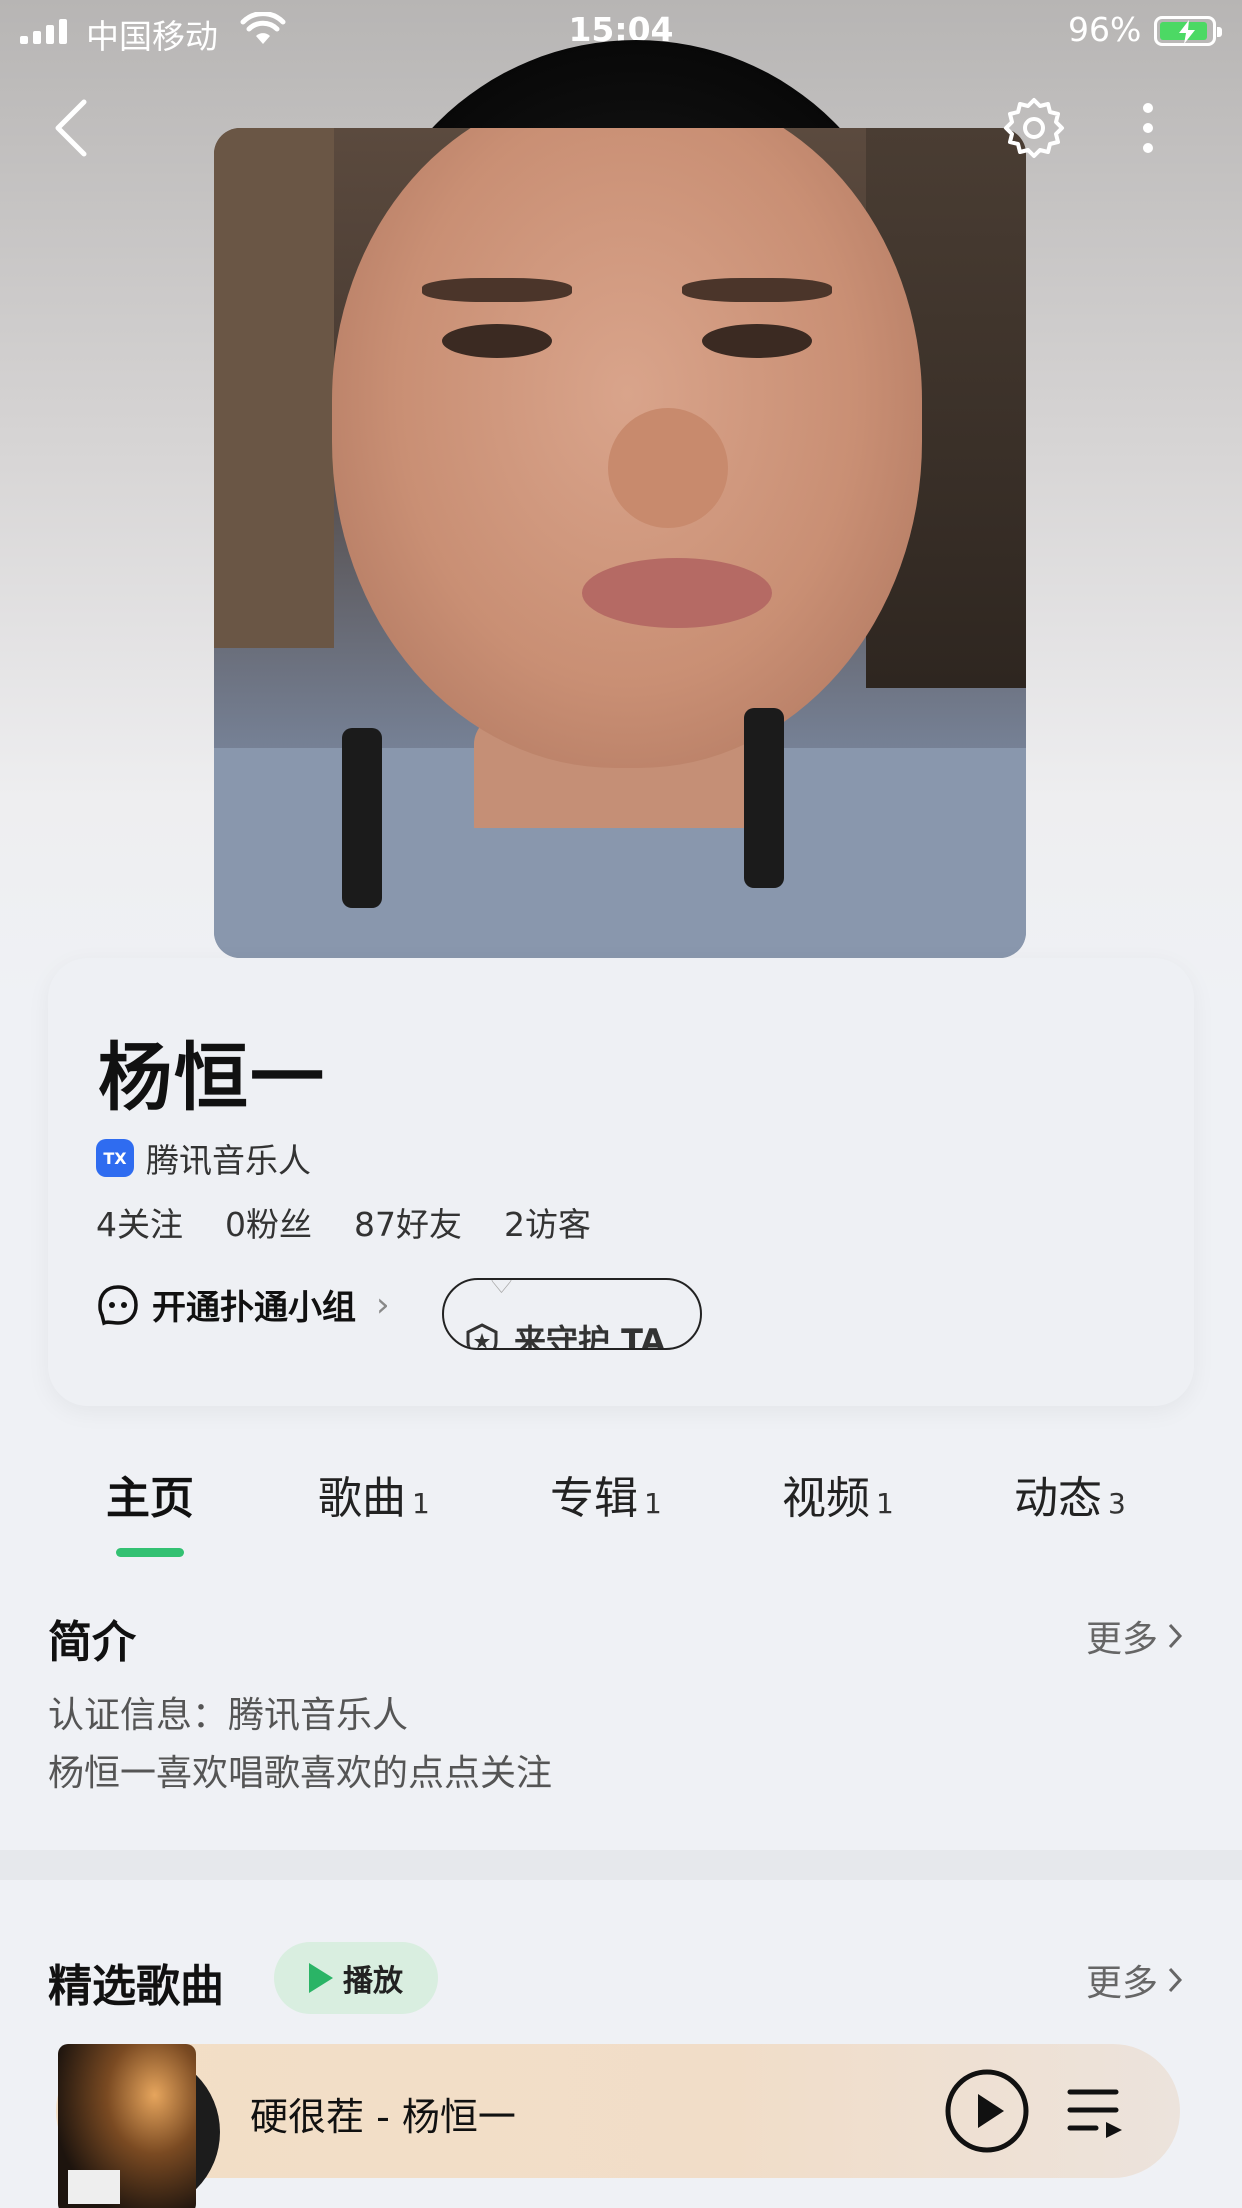 The width and height of the screenshot is (1242, 2208). I want to click on tab-songs-label: 歌曲, so click(362, 1498).